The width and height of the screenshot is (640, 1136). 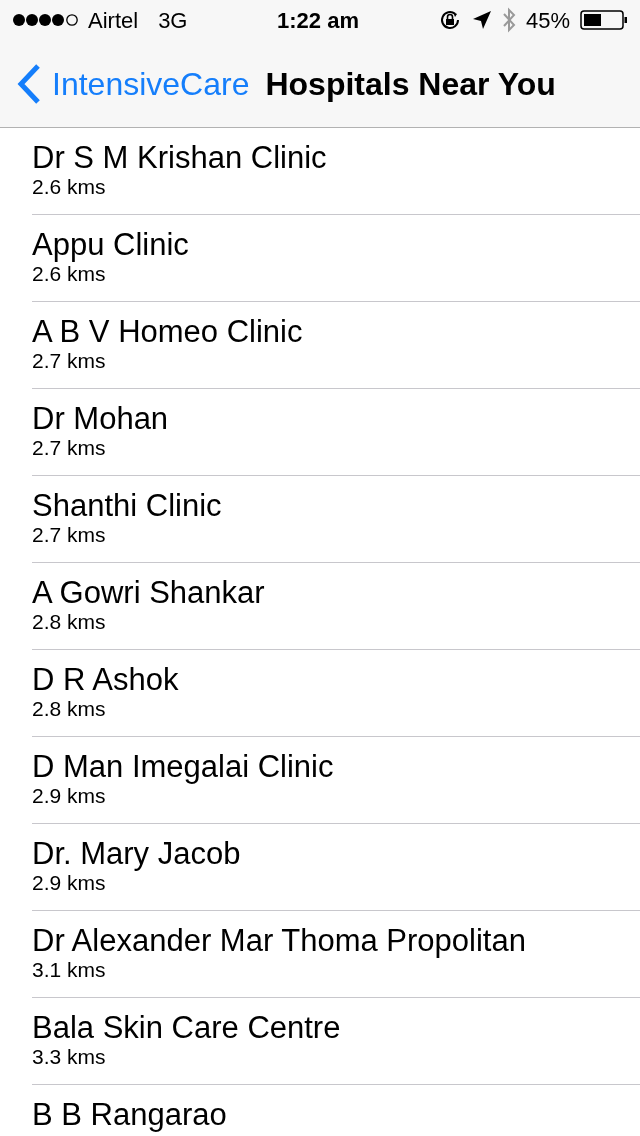 I want to click on hospital-name: Shanthi Clinic, so click(x=127, y=506).